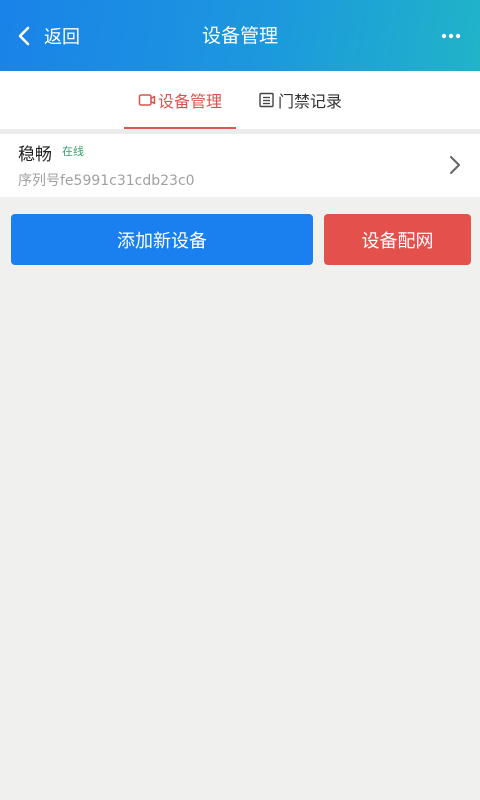 The width and height of the screenshot is (480, 800). I want to click on more-button, so click(451, 36).